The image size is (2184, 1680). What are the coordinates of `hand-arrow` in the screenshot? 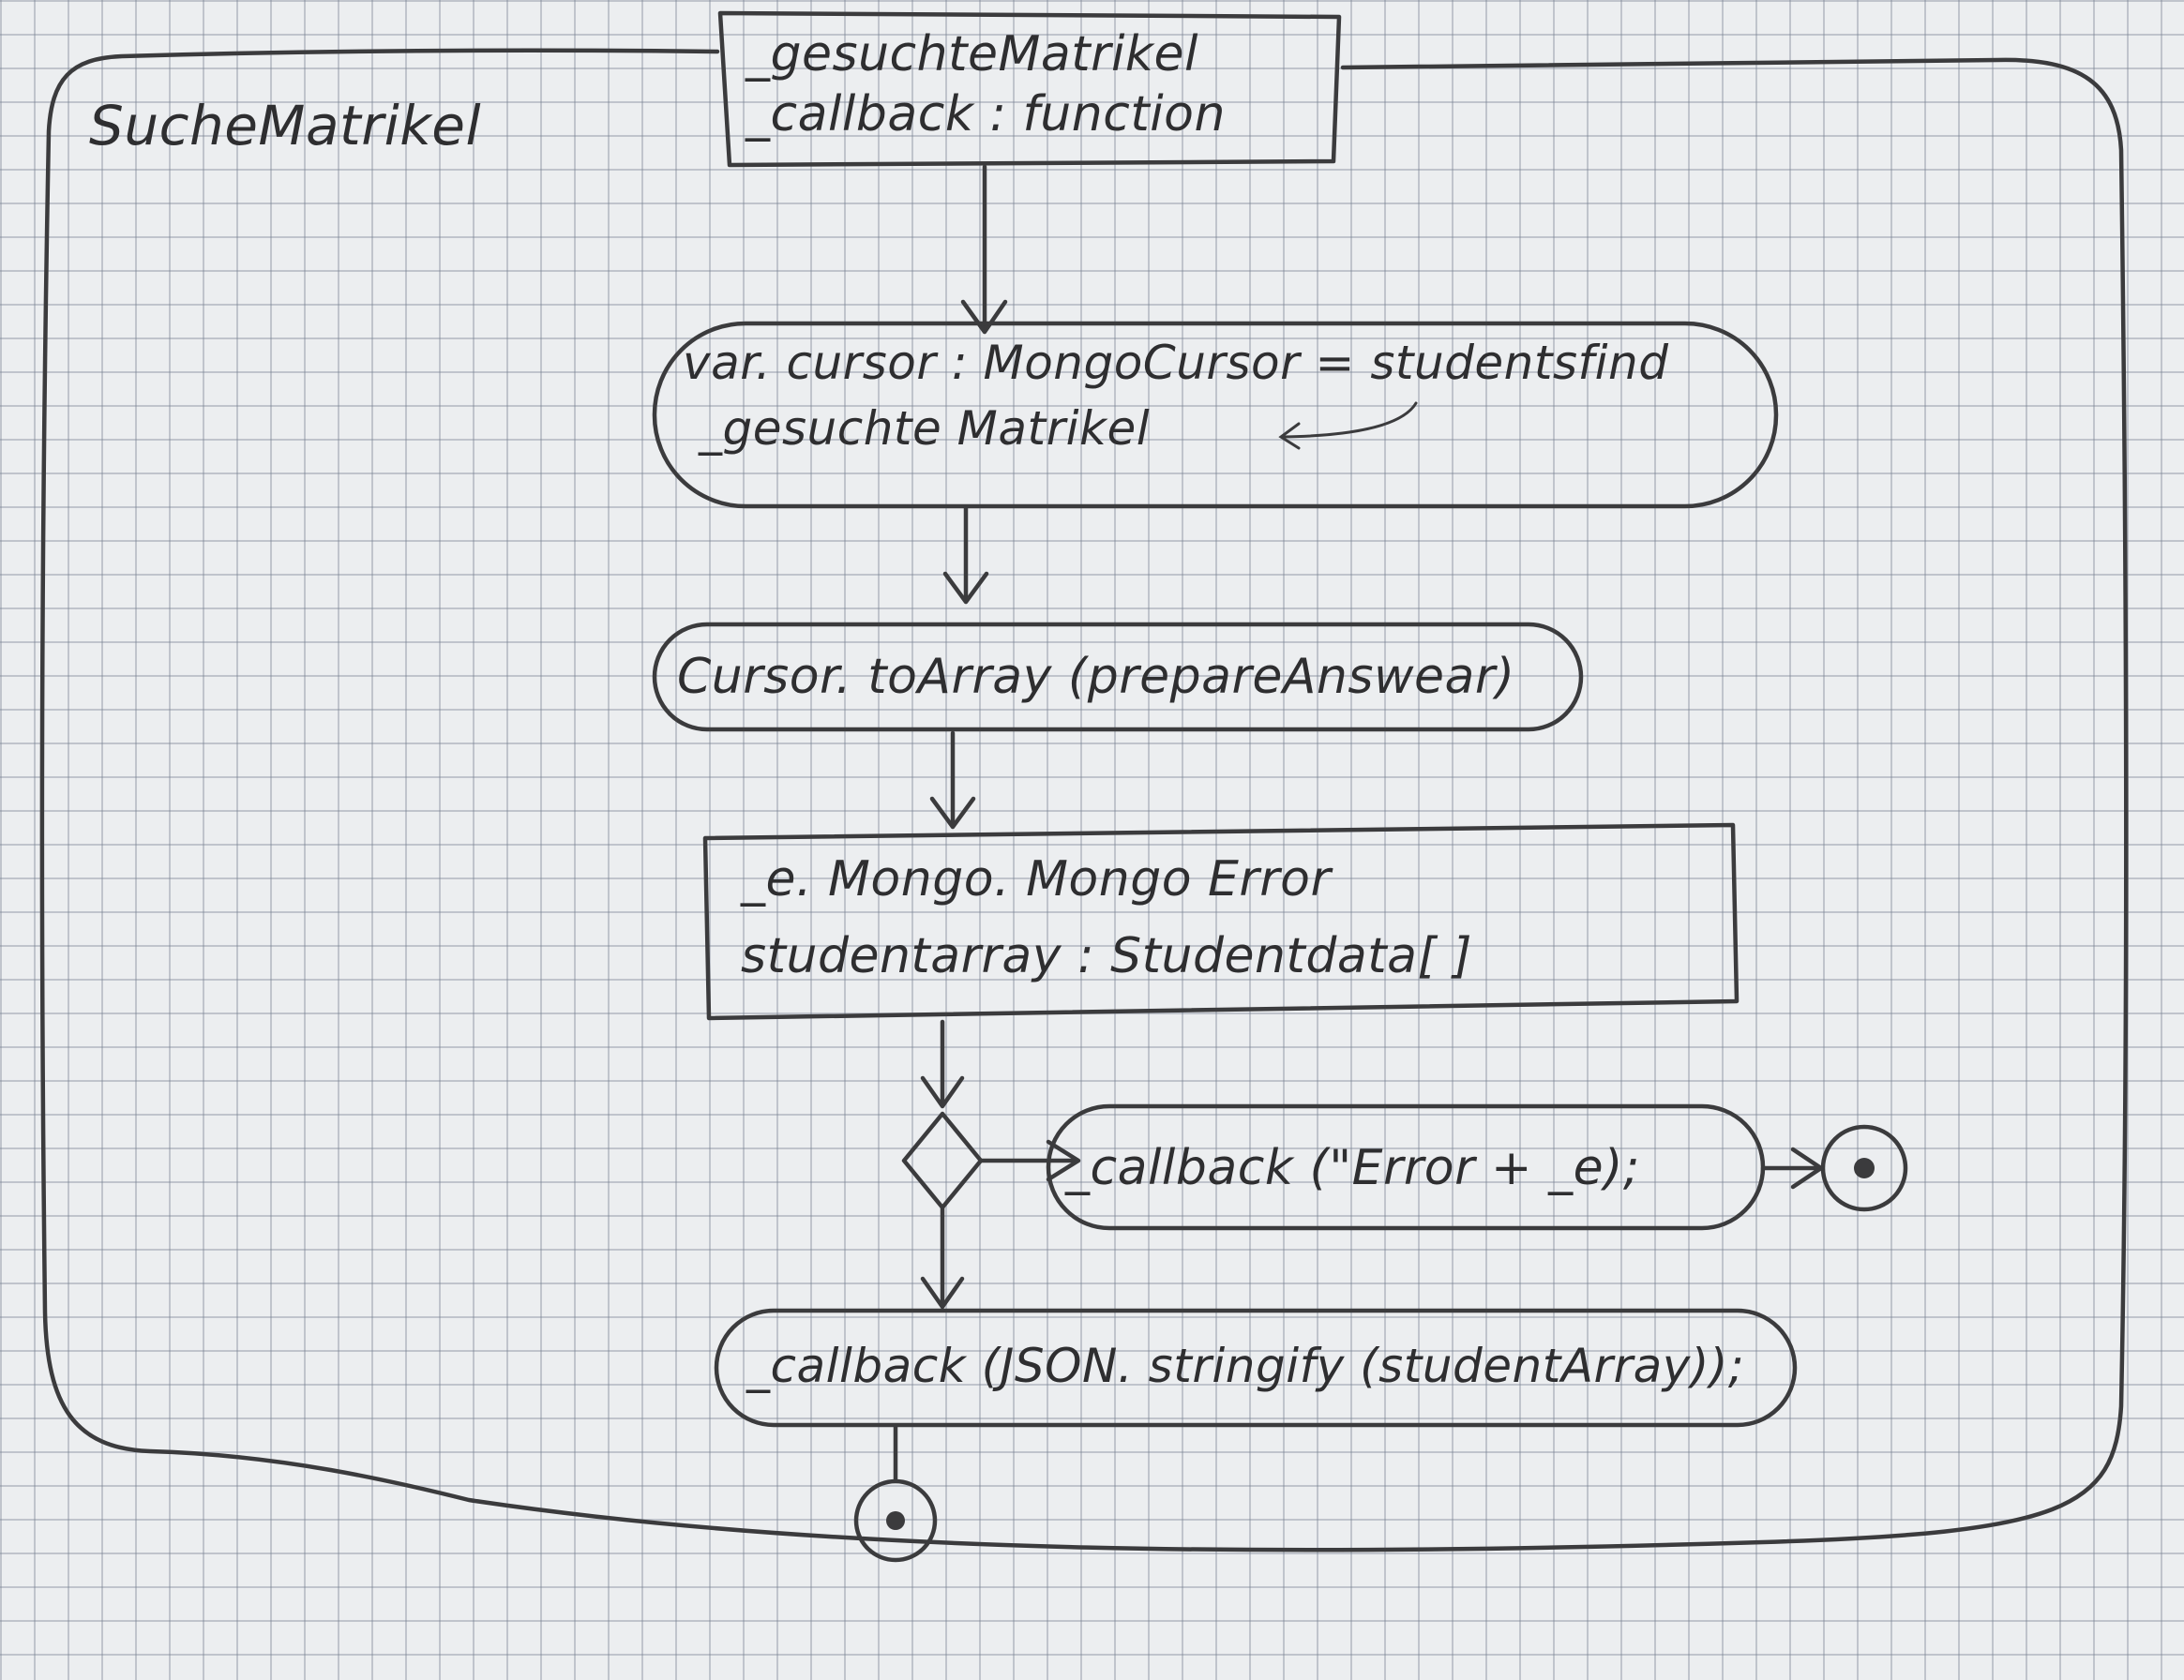 It's located at (1349, 420).